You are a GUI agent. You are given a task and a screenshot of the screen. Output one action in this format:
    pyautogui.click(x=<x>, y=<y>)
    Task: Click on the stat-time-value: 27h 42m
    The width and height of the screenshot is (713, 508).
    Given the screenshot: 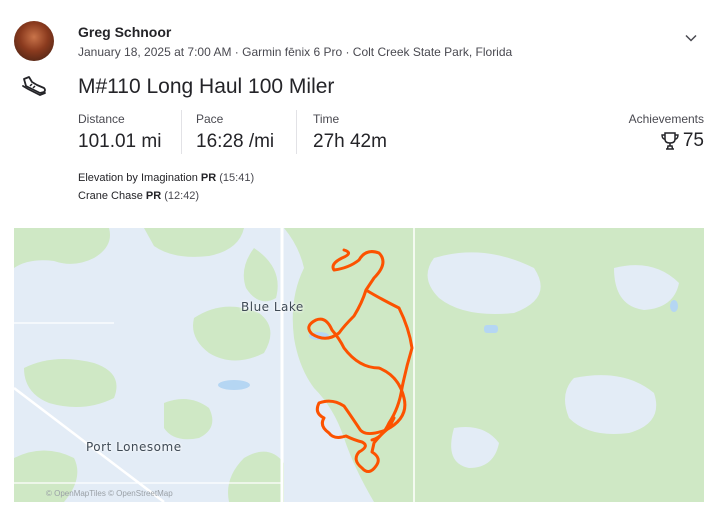 What is the action you would take?
    pyautogui.click(x=350, y=141)
    